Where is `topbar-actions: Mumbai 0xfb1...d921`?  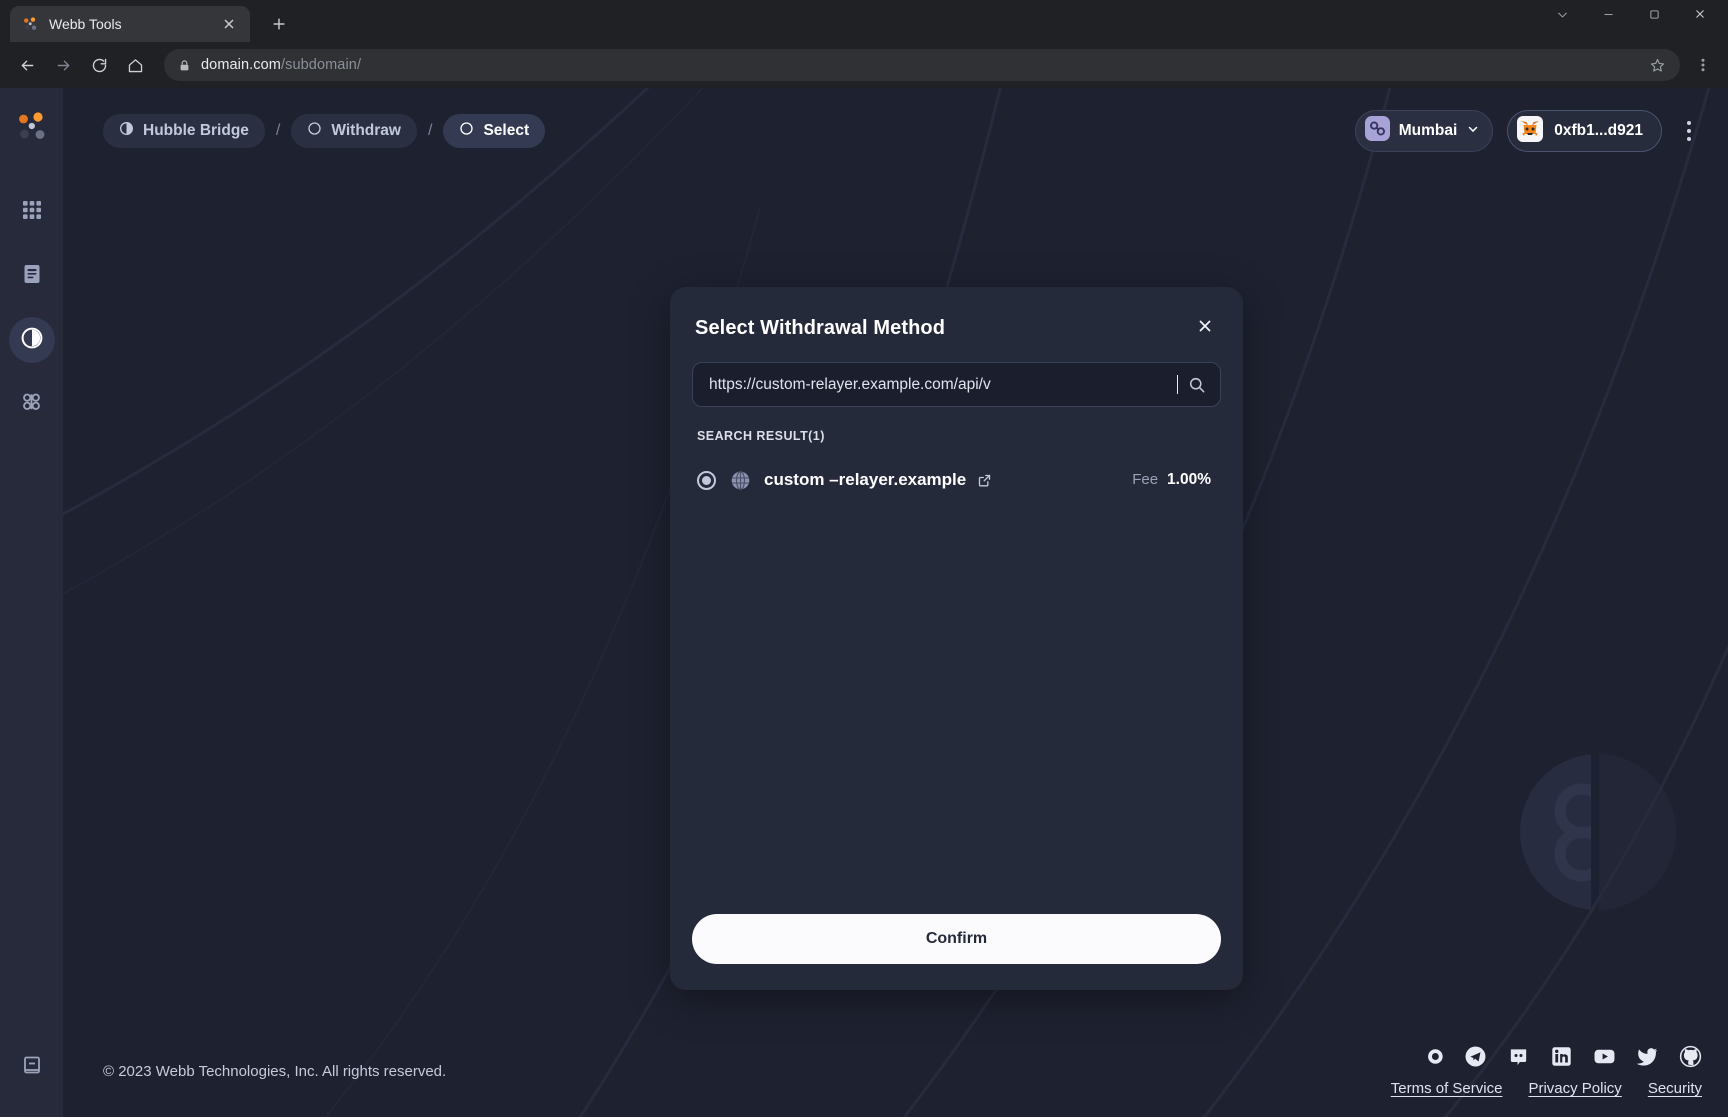 topbar-actions: Mumbai 0xfb1...d921 is located at coordinates (1528, 131).